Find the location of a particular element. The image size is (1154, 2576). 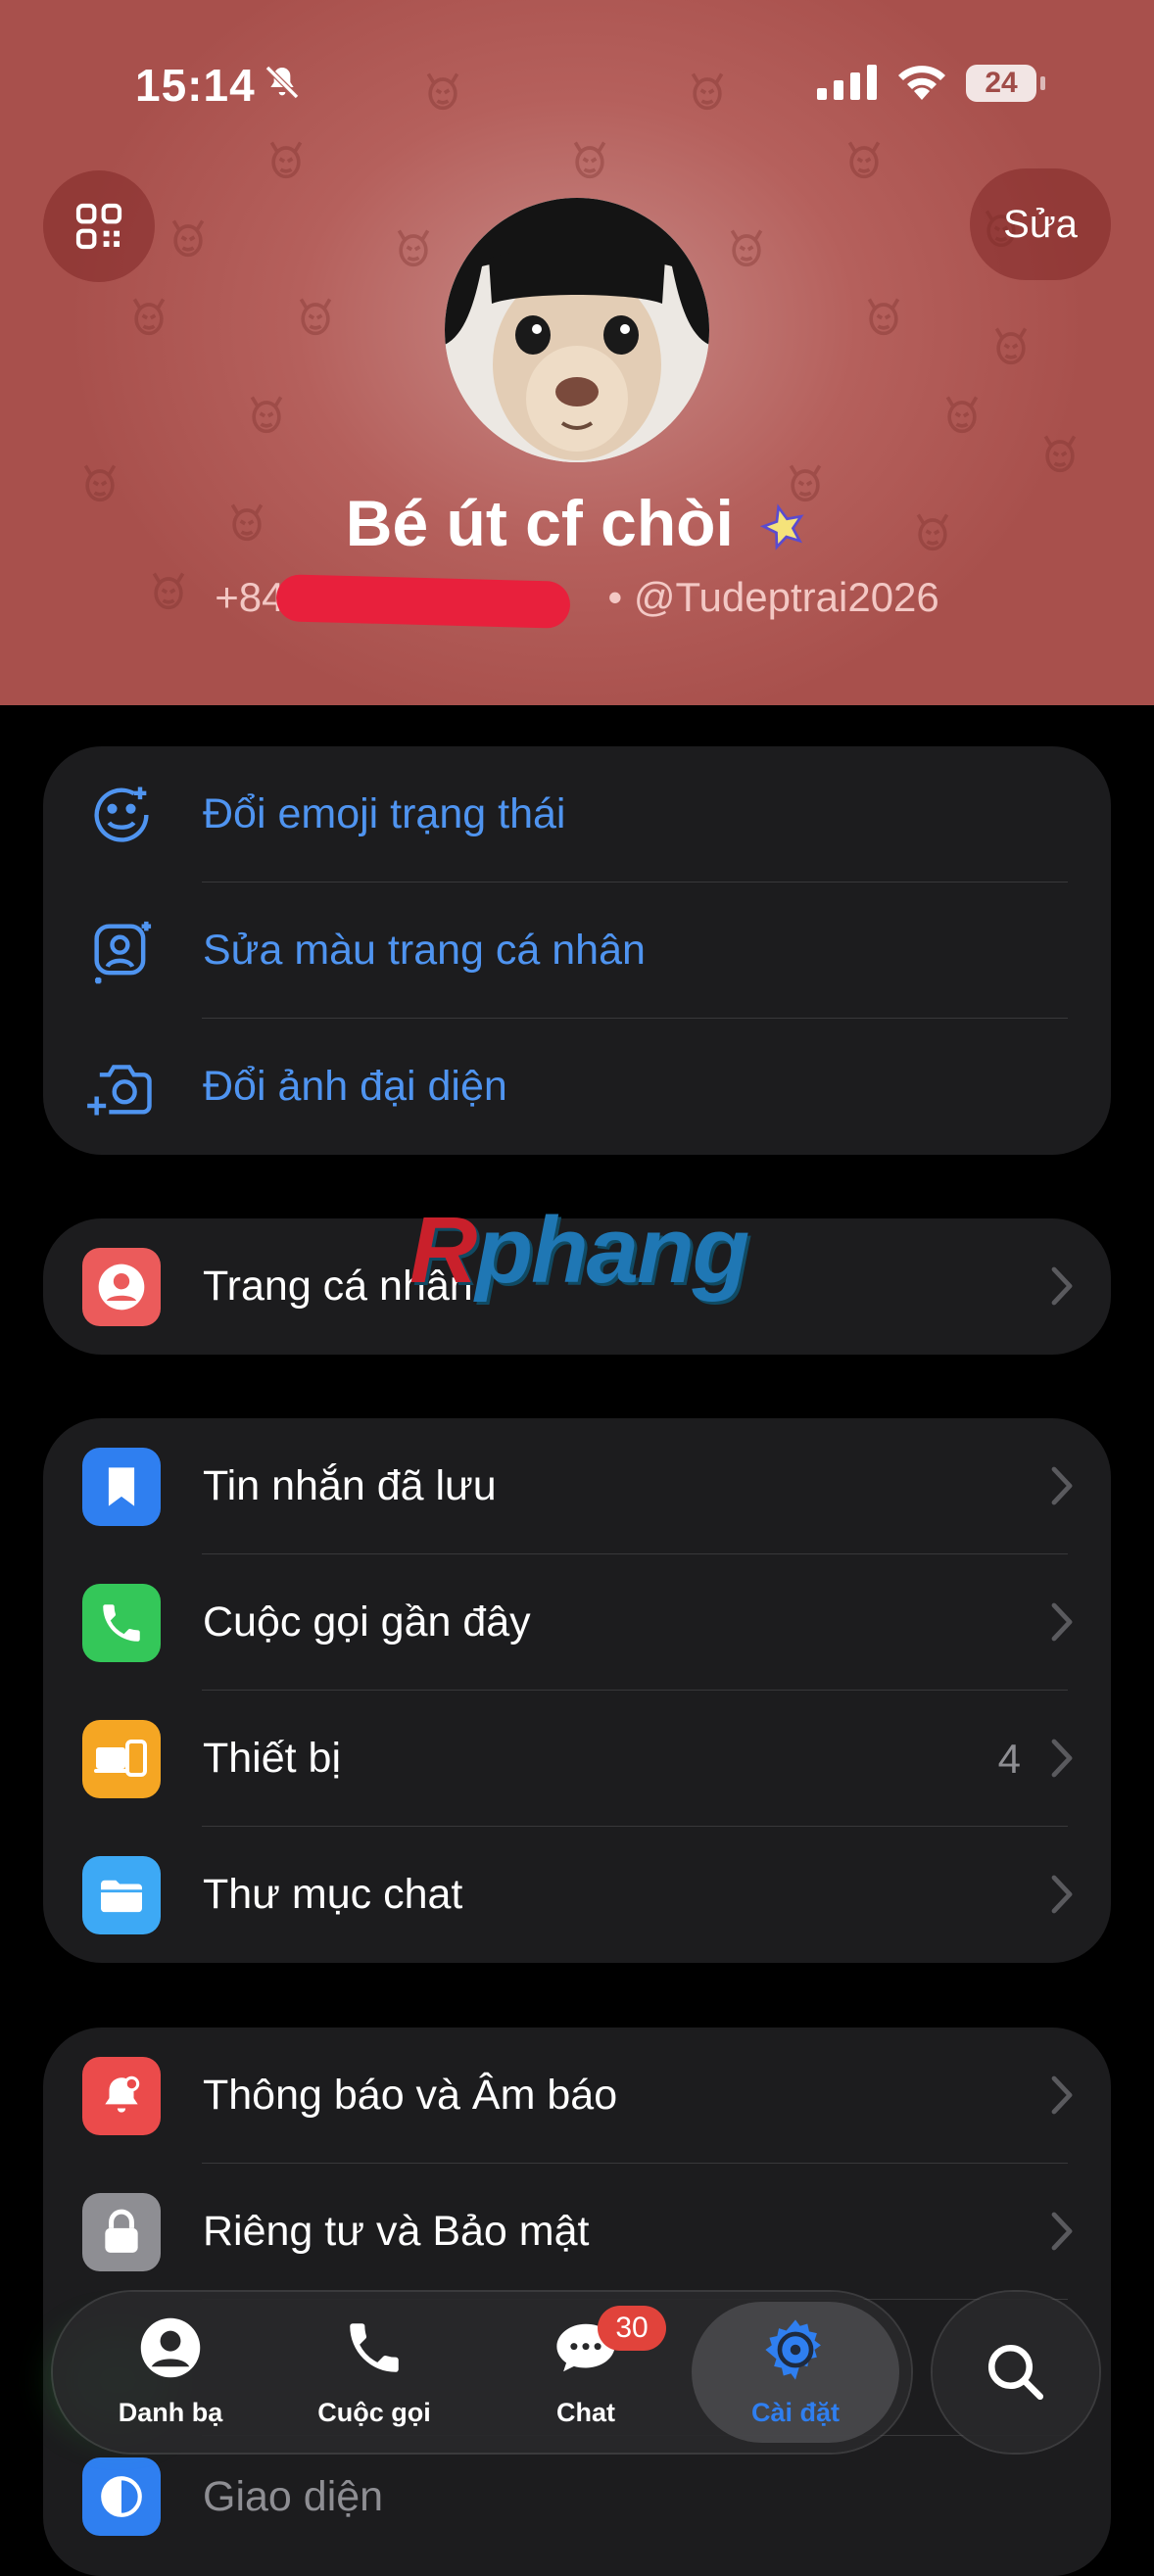

appearance-icon is located at coordinates (121, 2496).